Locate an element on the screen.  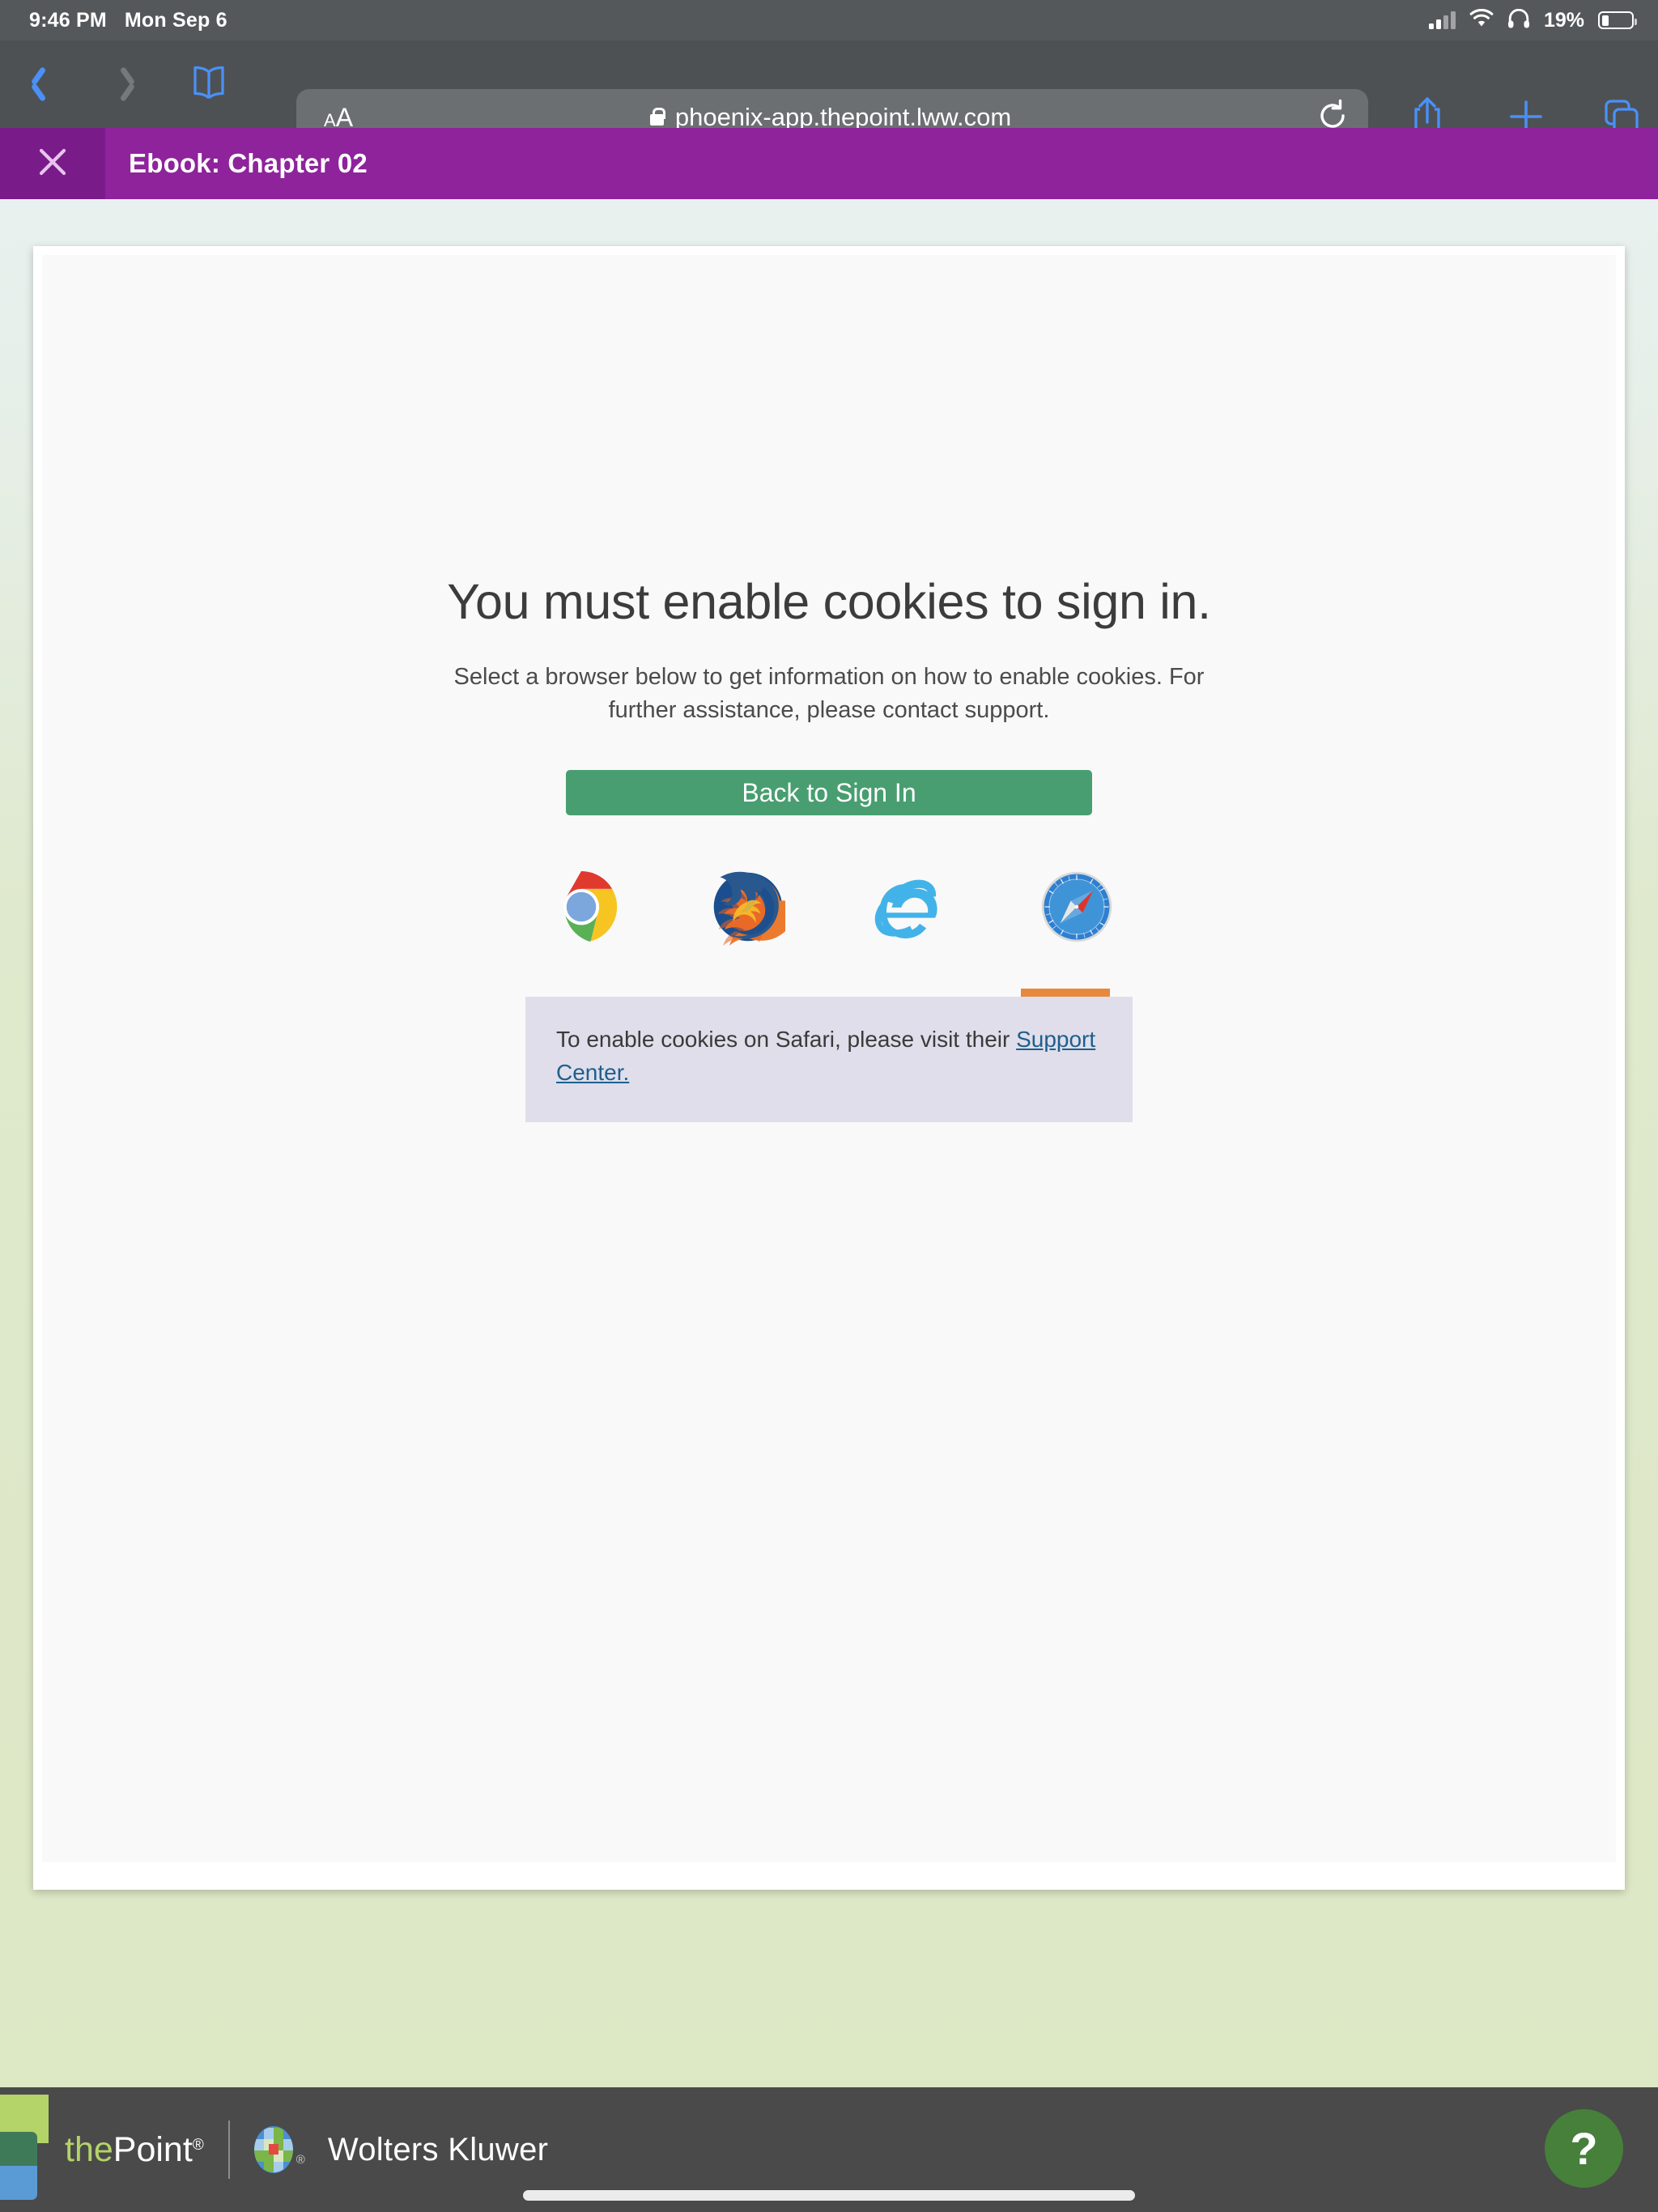
back-to-sign-in-button: Back to Sign In is located at coordinates (829, 793).